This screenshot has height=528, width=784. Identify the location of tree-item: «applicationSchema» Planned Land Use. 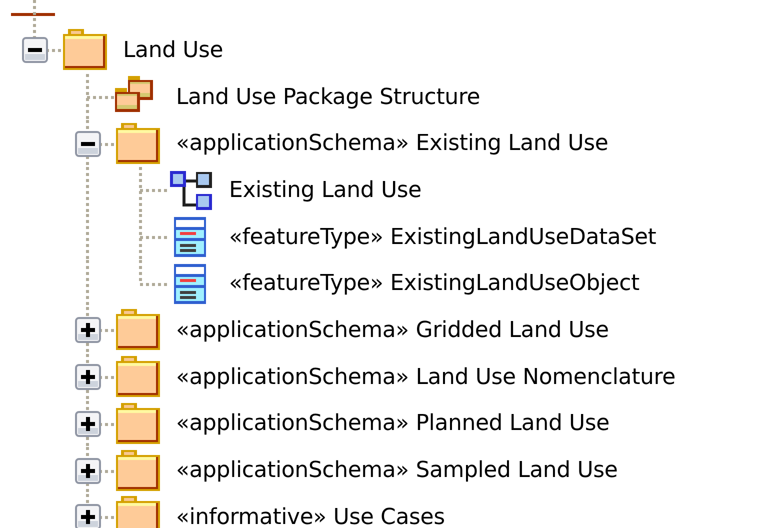
(393, 423).